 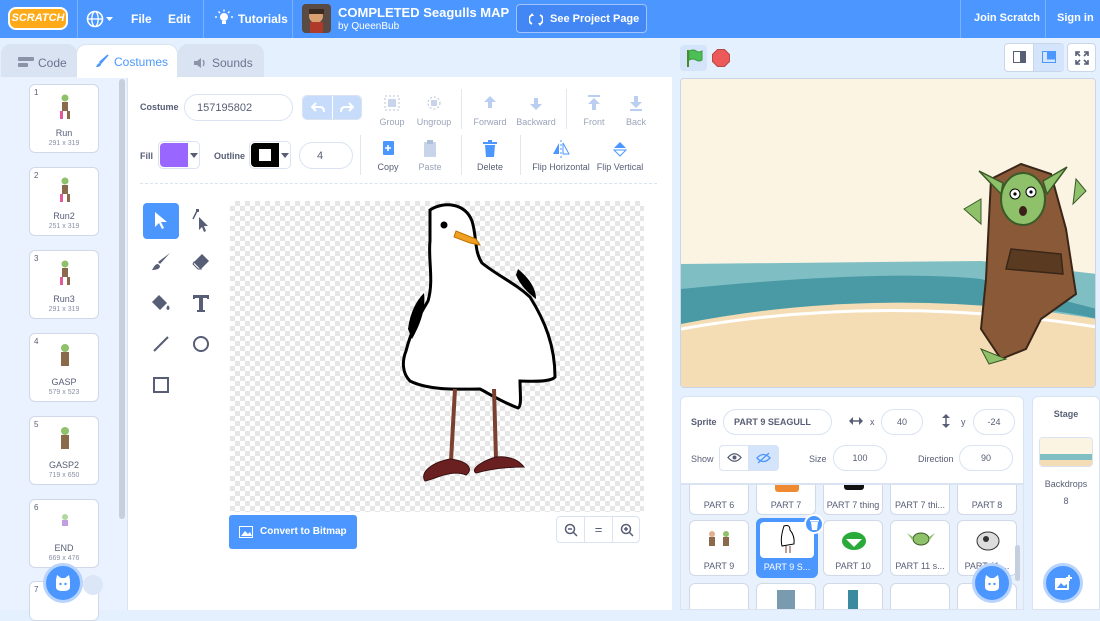 What do you see at coordinates (536, 110) in the screenshot?
I see `backward-button: Backward` at bounding box center [536, 110].